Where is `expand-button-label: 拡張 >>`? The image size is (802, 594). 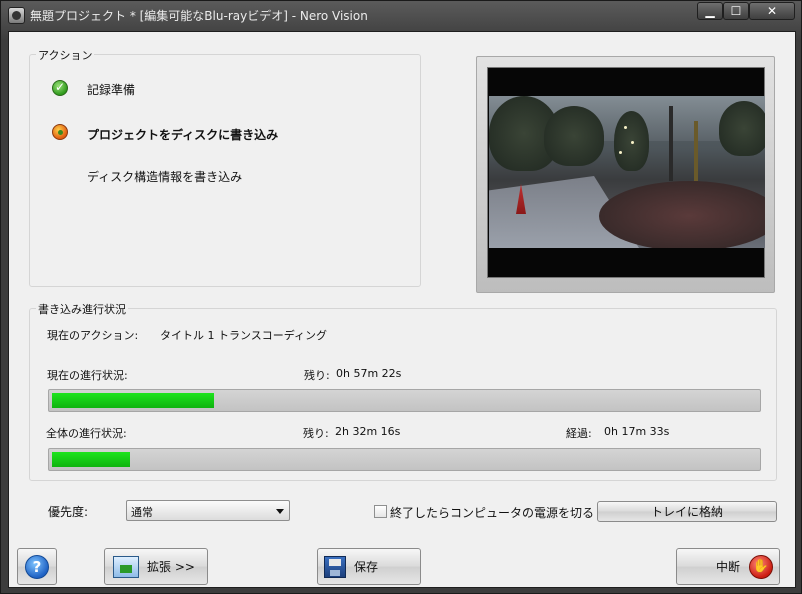
expand-button-label: 拡張 >> is located at coordinates (171, 567).